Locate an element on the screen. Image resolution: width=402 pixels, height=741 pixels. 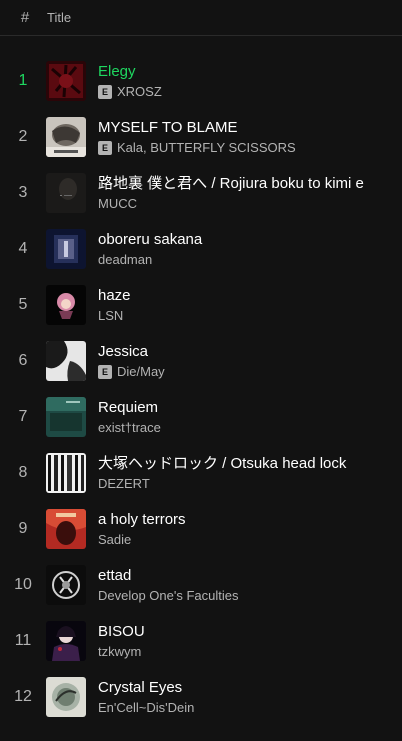
track-meta: 大塚ヘッドロック / Otsuka head lock DEZERT is located at coordinates (250, 473).